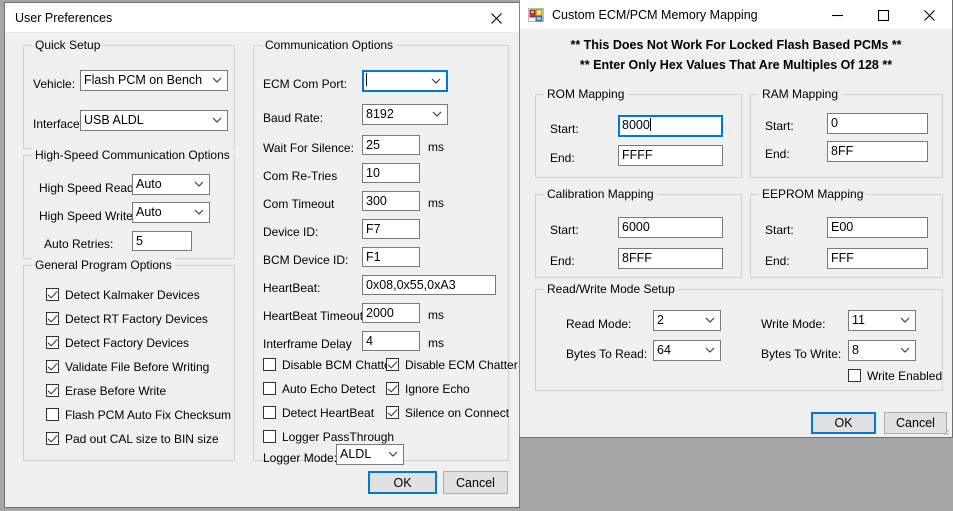  What do you see at coordinates (391, 201) in the screenshot?
I see `com-timeout-input: 300` at bounding box center [391, 201].